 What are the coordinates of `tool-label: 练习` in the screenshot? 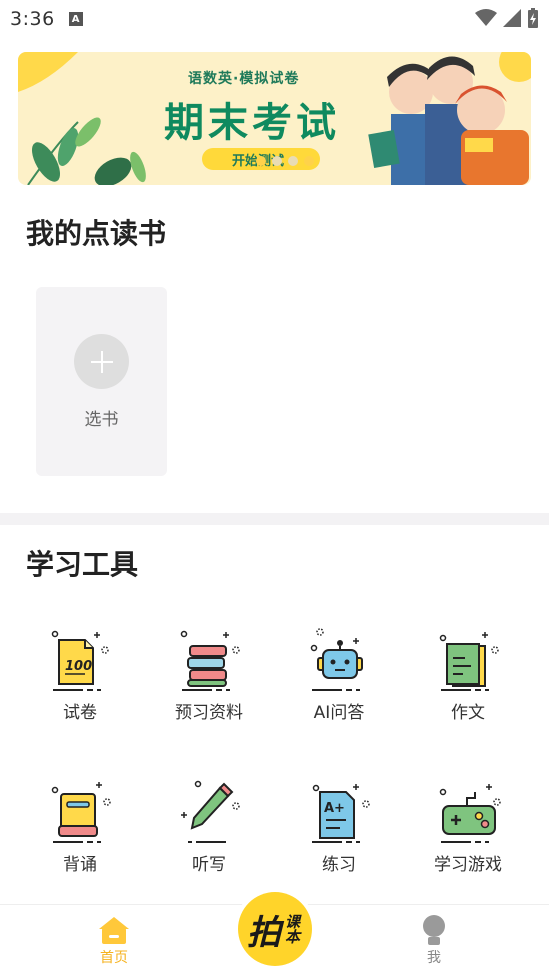 It's located at (339, 865).